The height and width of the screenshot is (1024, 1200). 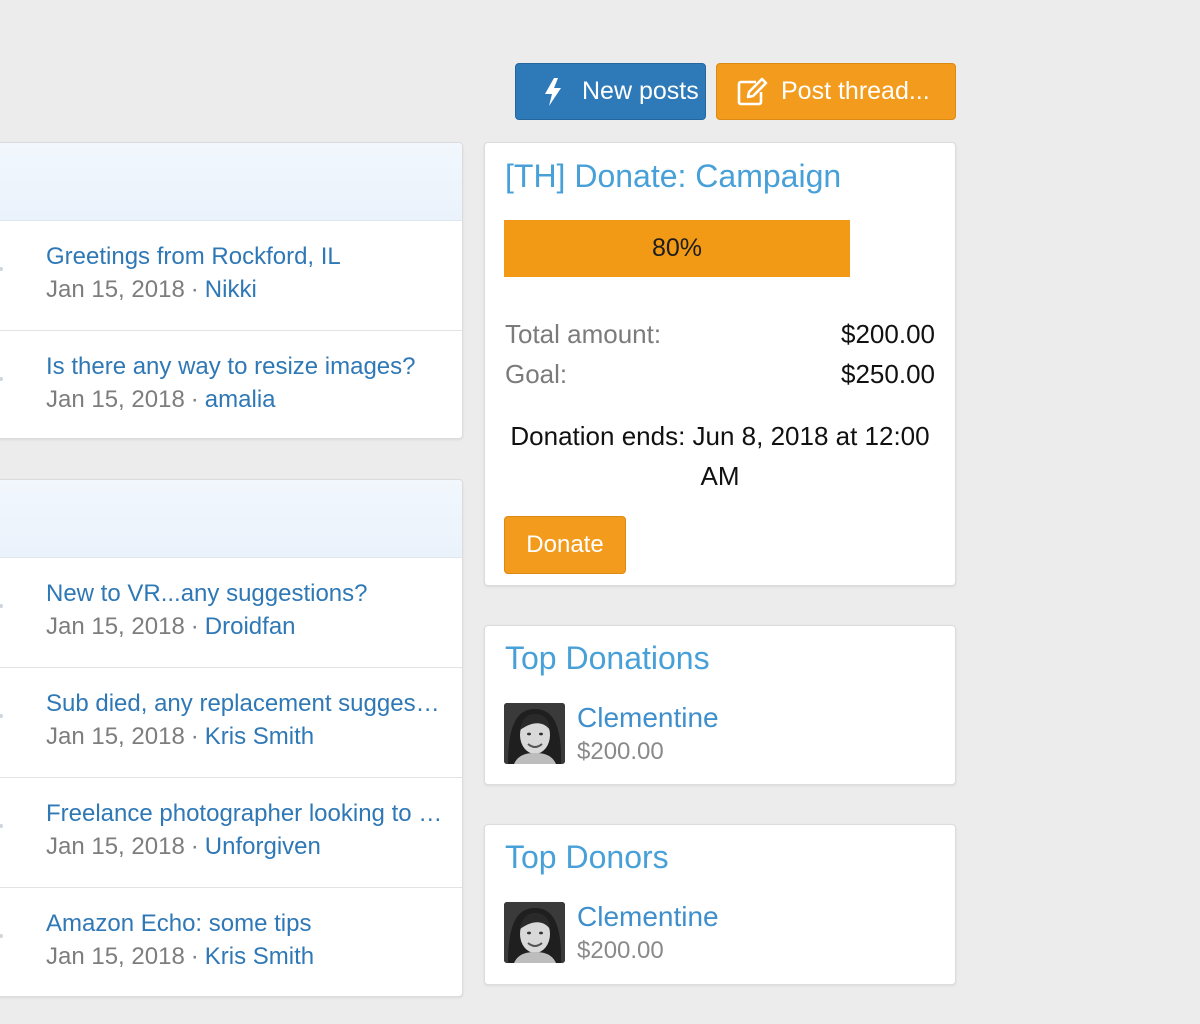 I want to click on thread-title: Greetings from Rockford, IL, so click(x=245, y=257).